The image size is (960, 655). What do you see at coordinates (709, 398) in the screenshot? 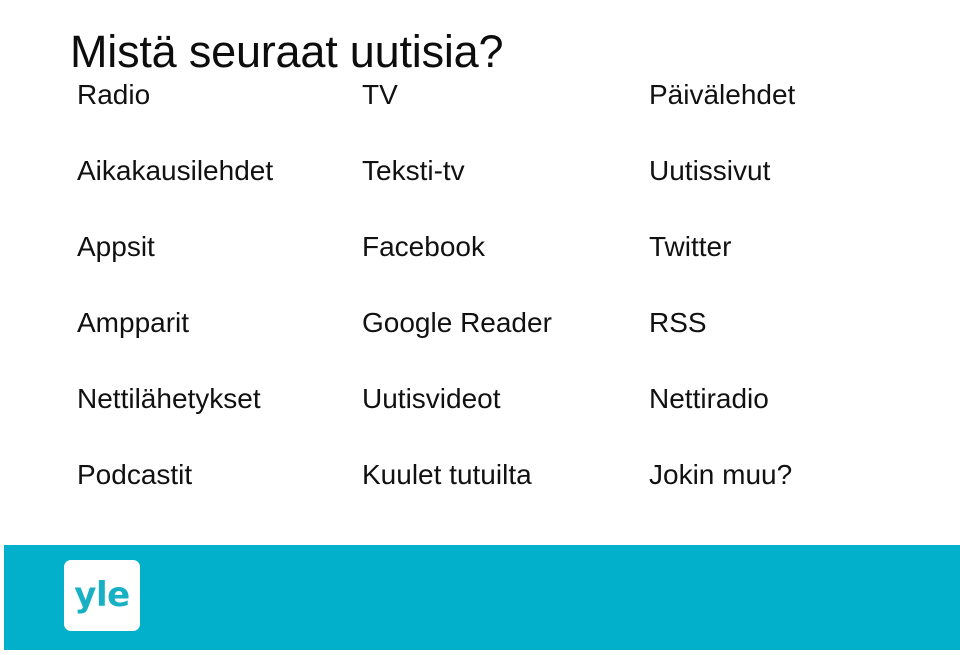
I see `table-cell-nettiradio: Nettiradio` at bounding box center [709, 398].